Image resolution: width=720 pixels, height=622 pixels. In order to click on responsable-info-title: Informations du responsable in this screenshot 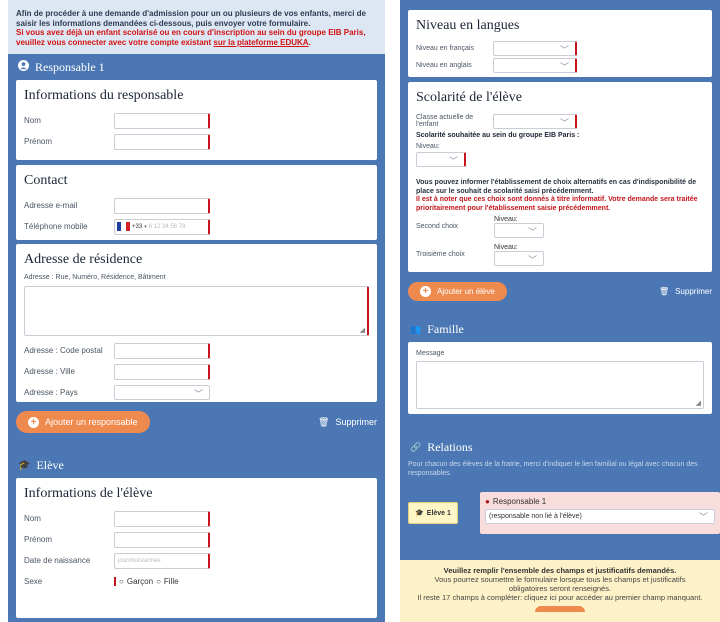, I will do `click(104, 95)`.